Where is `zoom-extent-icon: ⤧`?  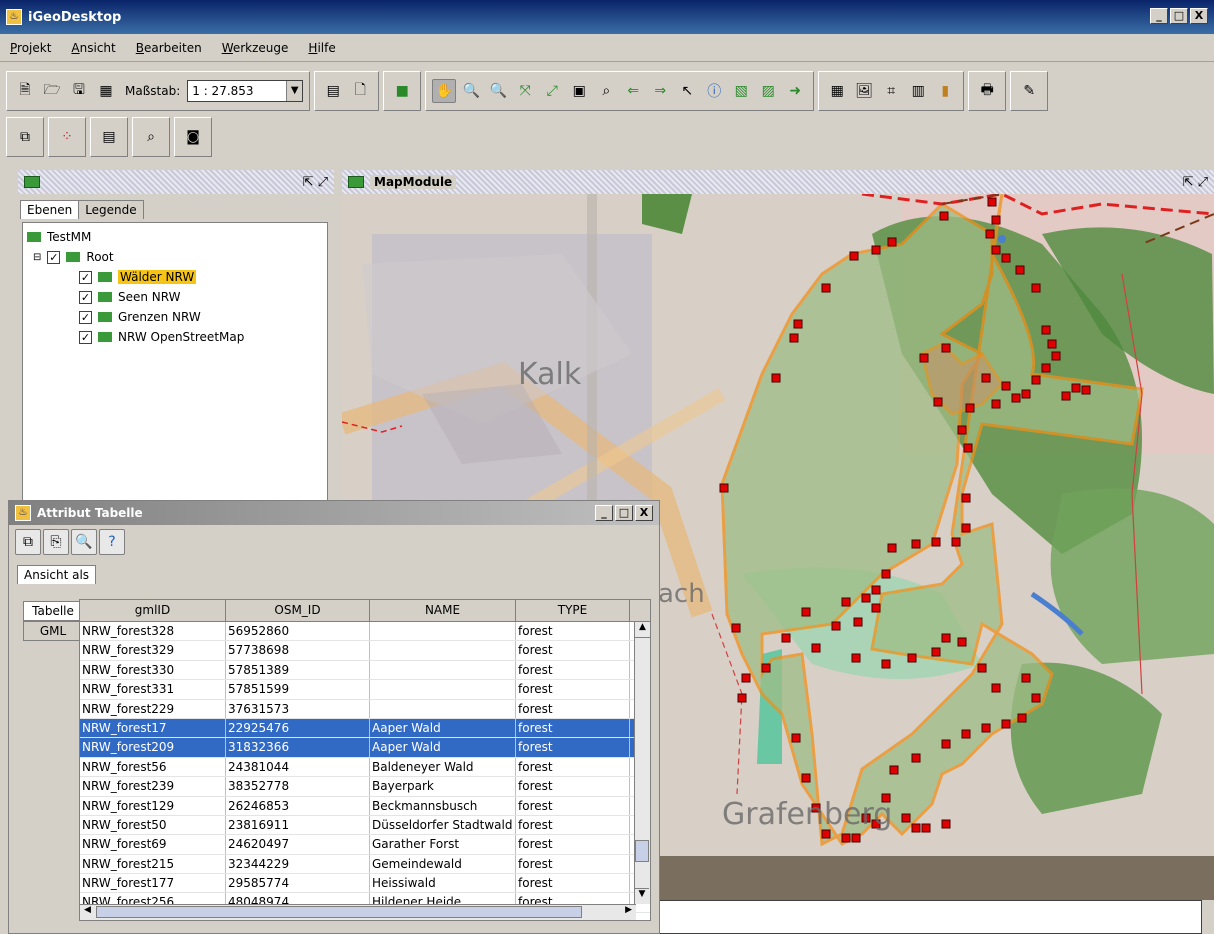 zoom-extent-icon: ⤧ is located at coordinates (525, 91).